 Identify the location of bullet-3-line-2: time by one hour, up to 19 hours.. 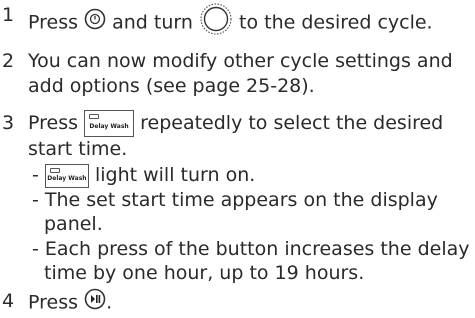
(204, 273).